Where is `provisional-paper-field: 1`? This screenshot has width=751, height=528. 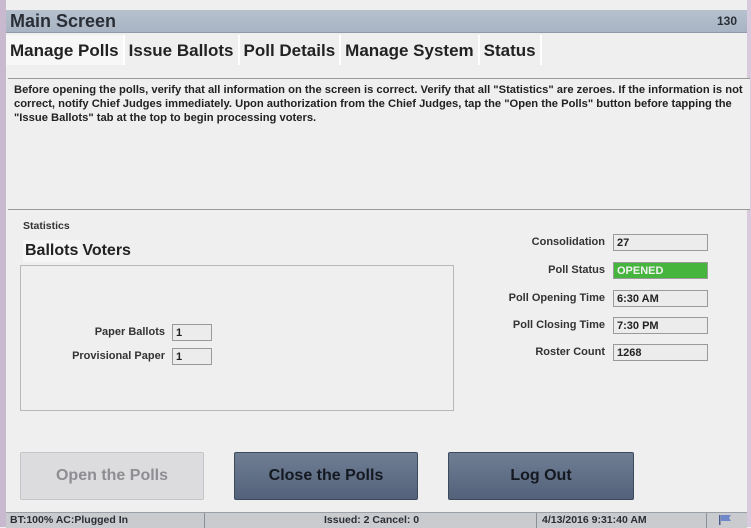 provisional-paper-field: 1 is located at coordinates (192, 356).